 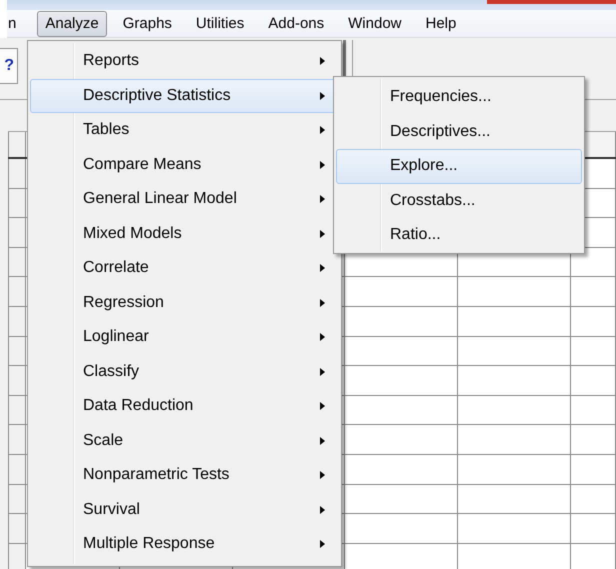 I want to click on menu-item: Reports, so click(x=184, y=61).